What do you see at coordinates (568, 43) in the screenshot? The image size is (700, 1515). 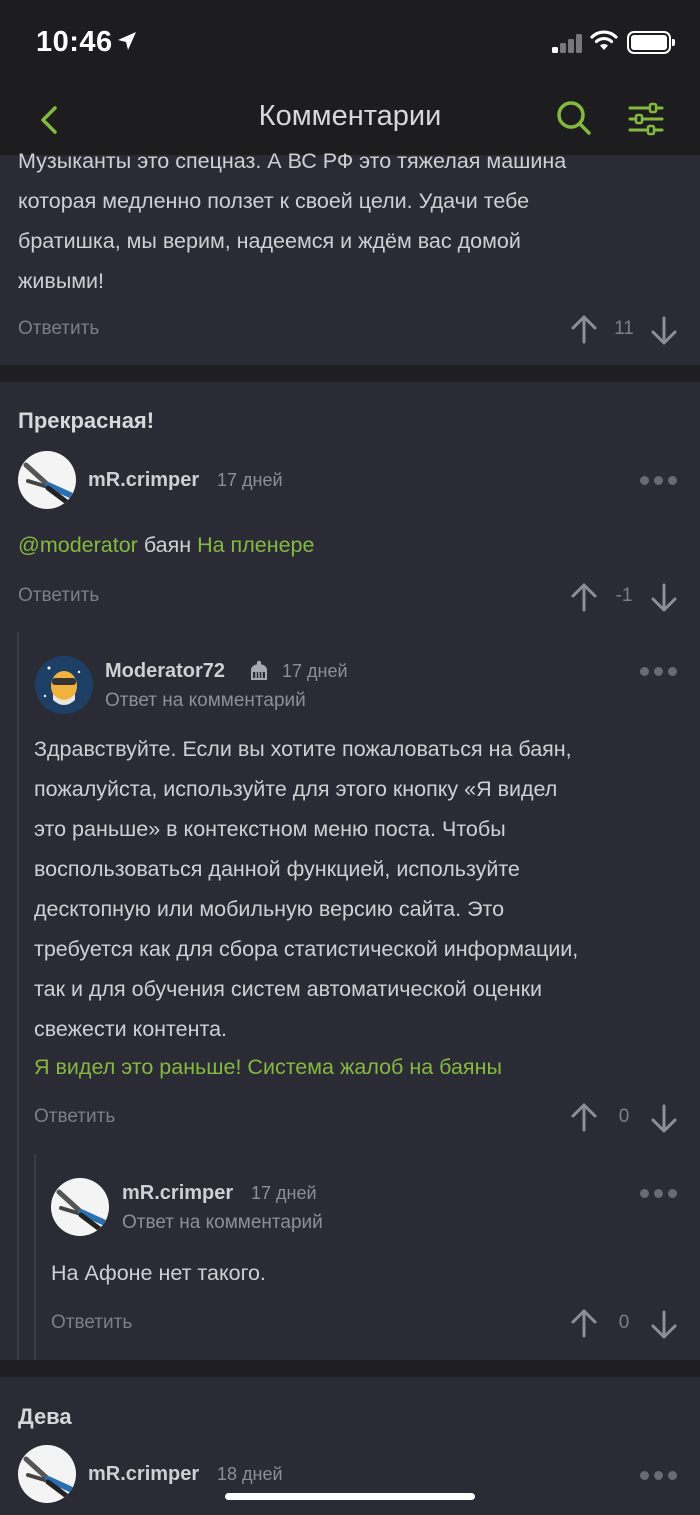 I see `signal-icon` at bounding box center [568, 43].